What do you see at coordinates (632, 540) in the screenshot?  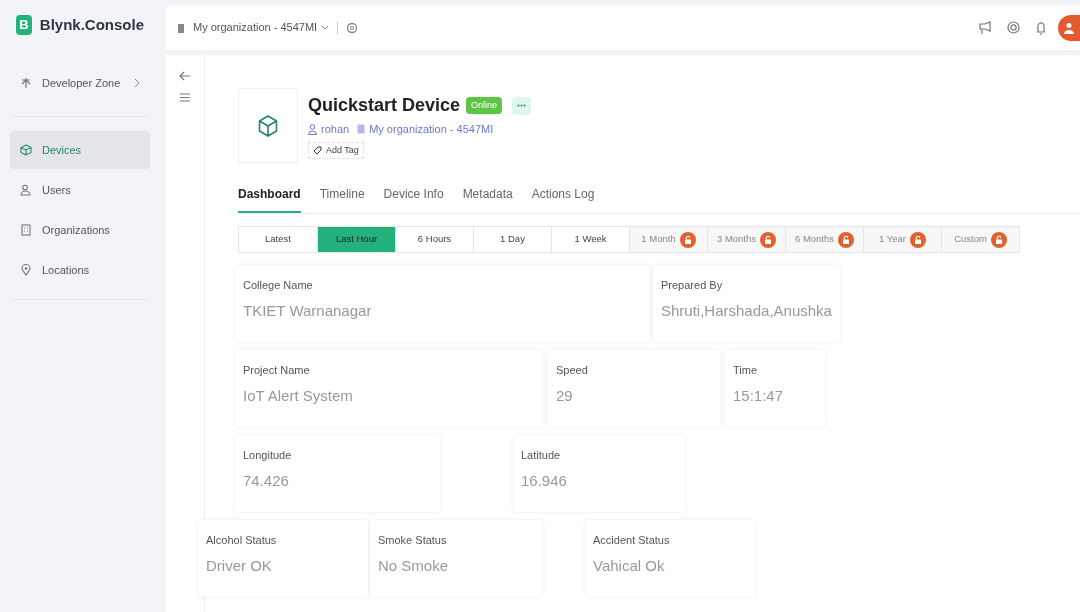 I see `widget-label: Accident Status` at bounding box center [632, 540].